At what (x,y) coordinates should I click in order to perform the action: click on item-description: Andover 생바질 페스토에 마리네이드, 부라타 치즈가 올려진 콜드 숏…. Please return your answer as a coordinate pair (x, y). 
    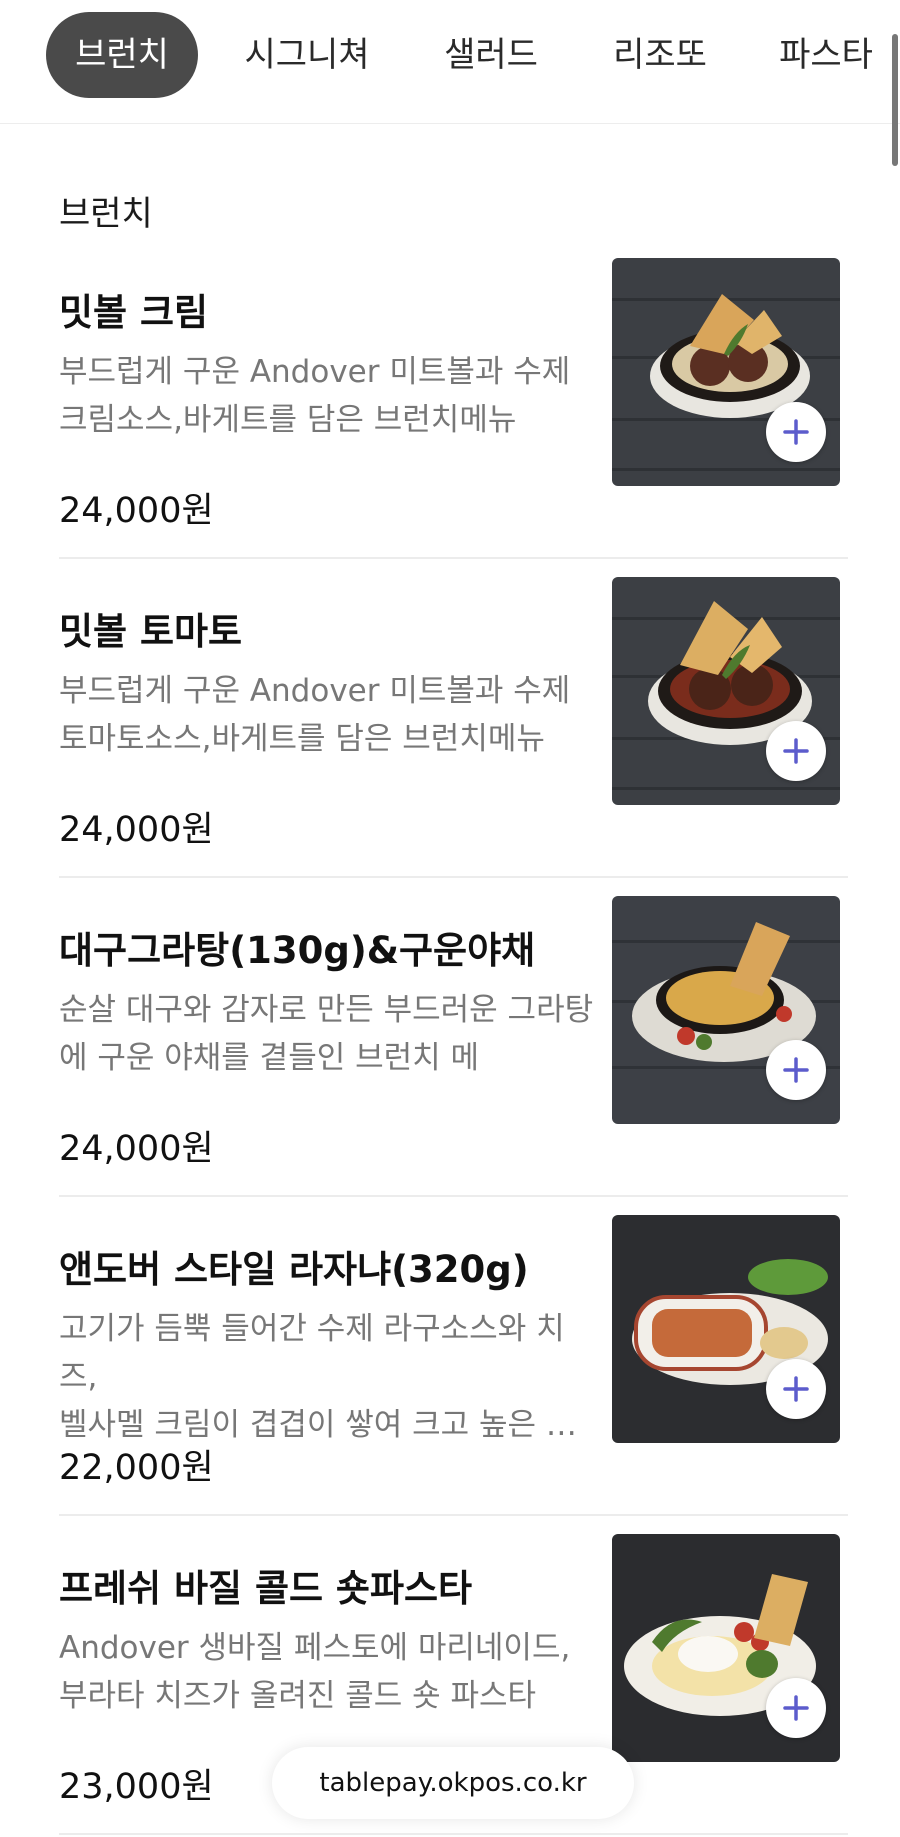
    Looking at the image, I should click on (315, 1672).